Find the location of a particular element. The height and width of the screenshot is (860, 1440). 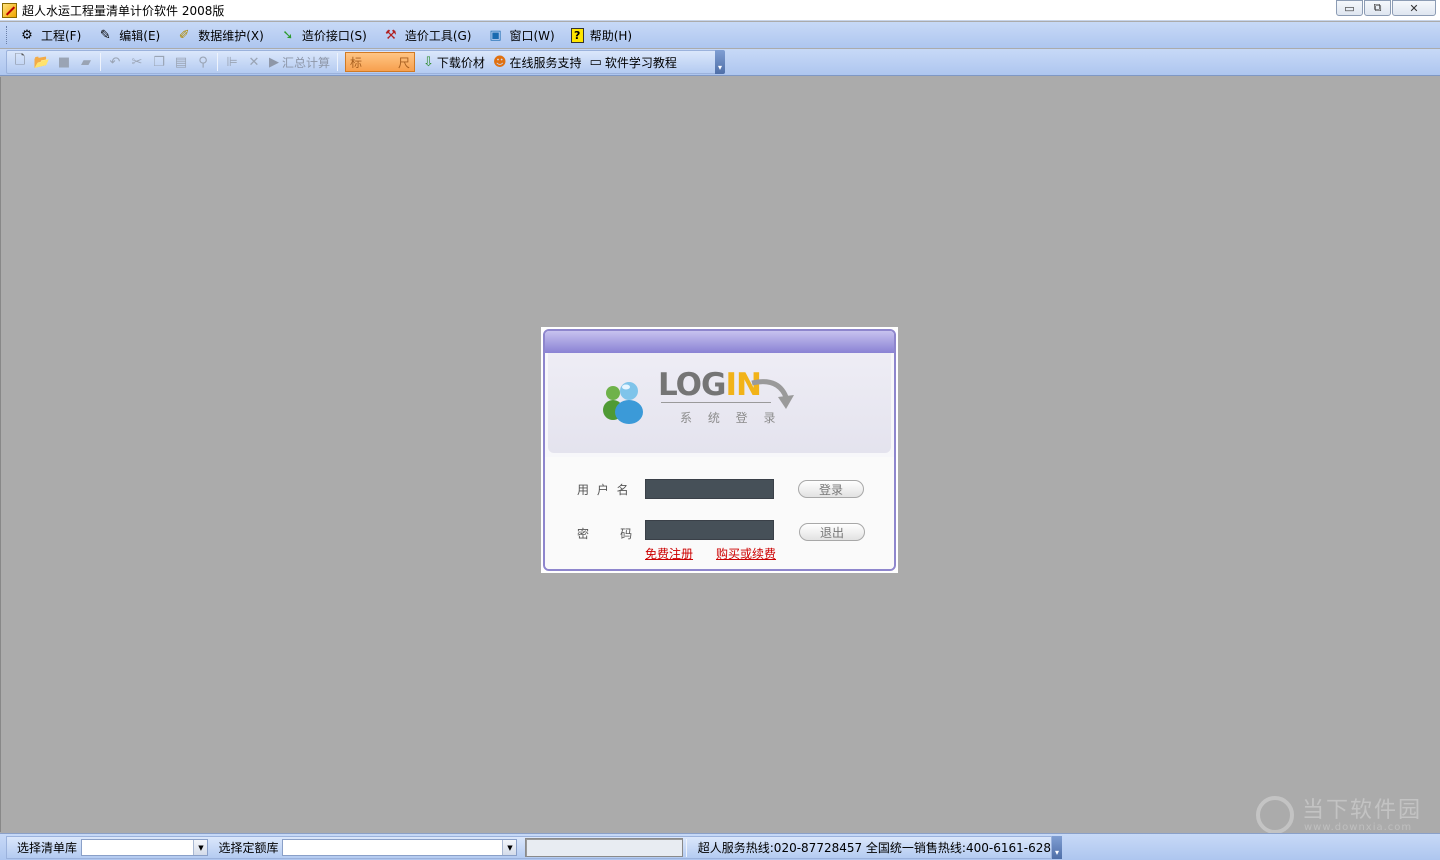

minimize-button: ▭ is located at coordinates (1349, 8).